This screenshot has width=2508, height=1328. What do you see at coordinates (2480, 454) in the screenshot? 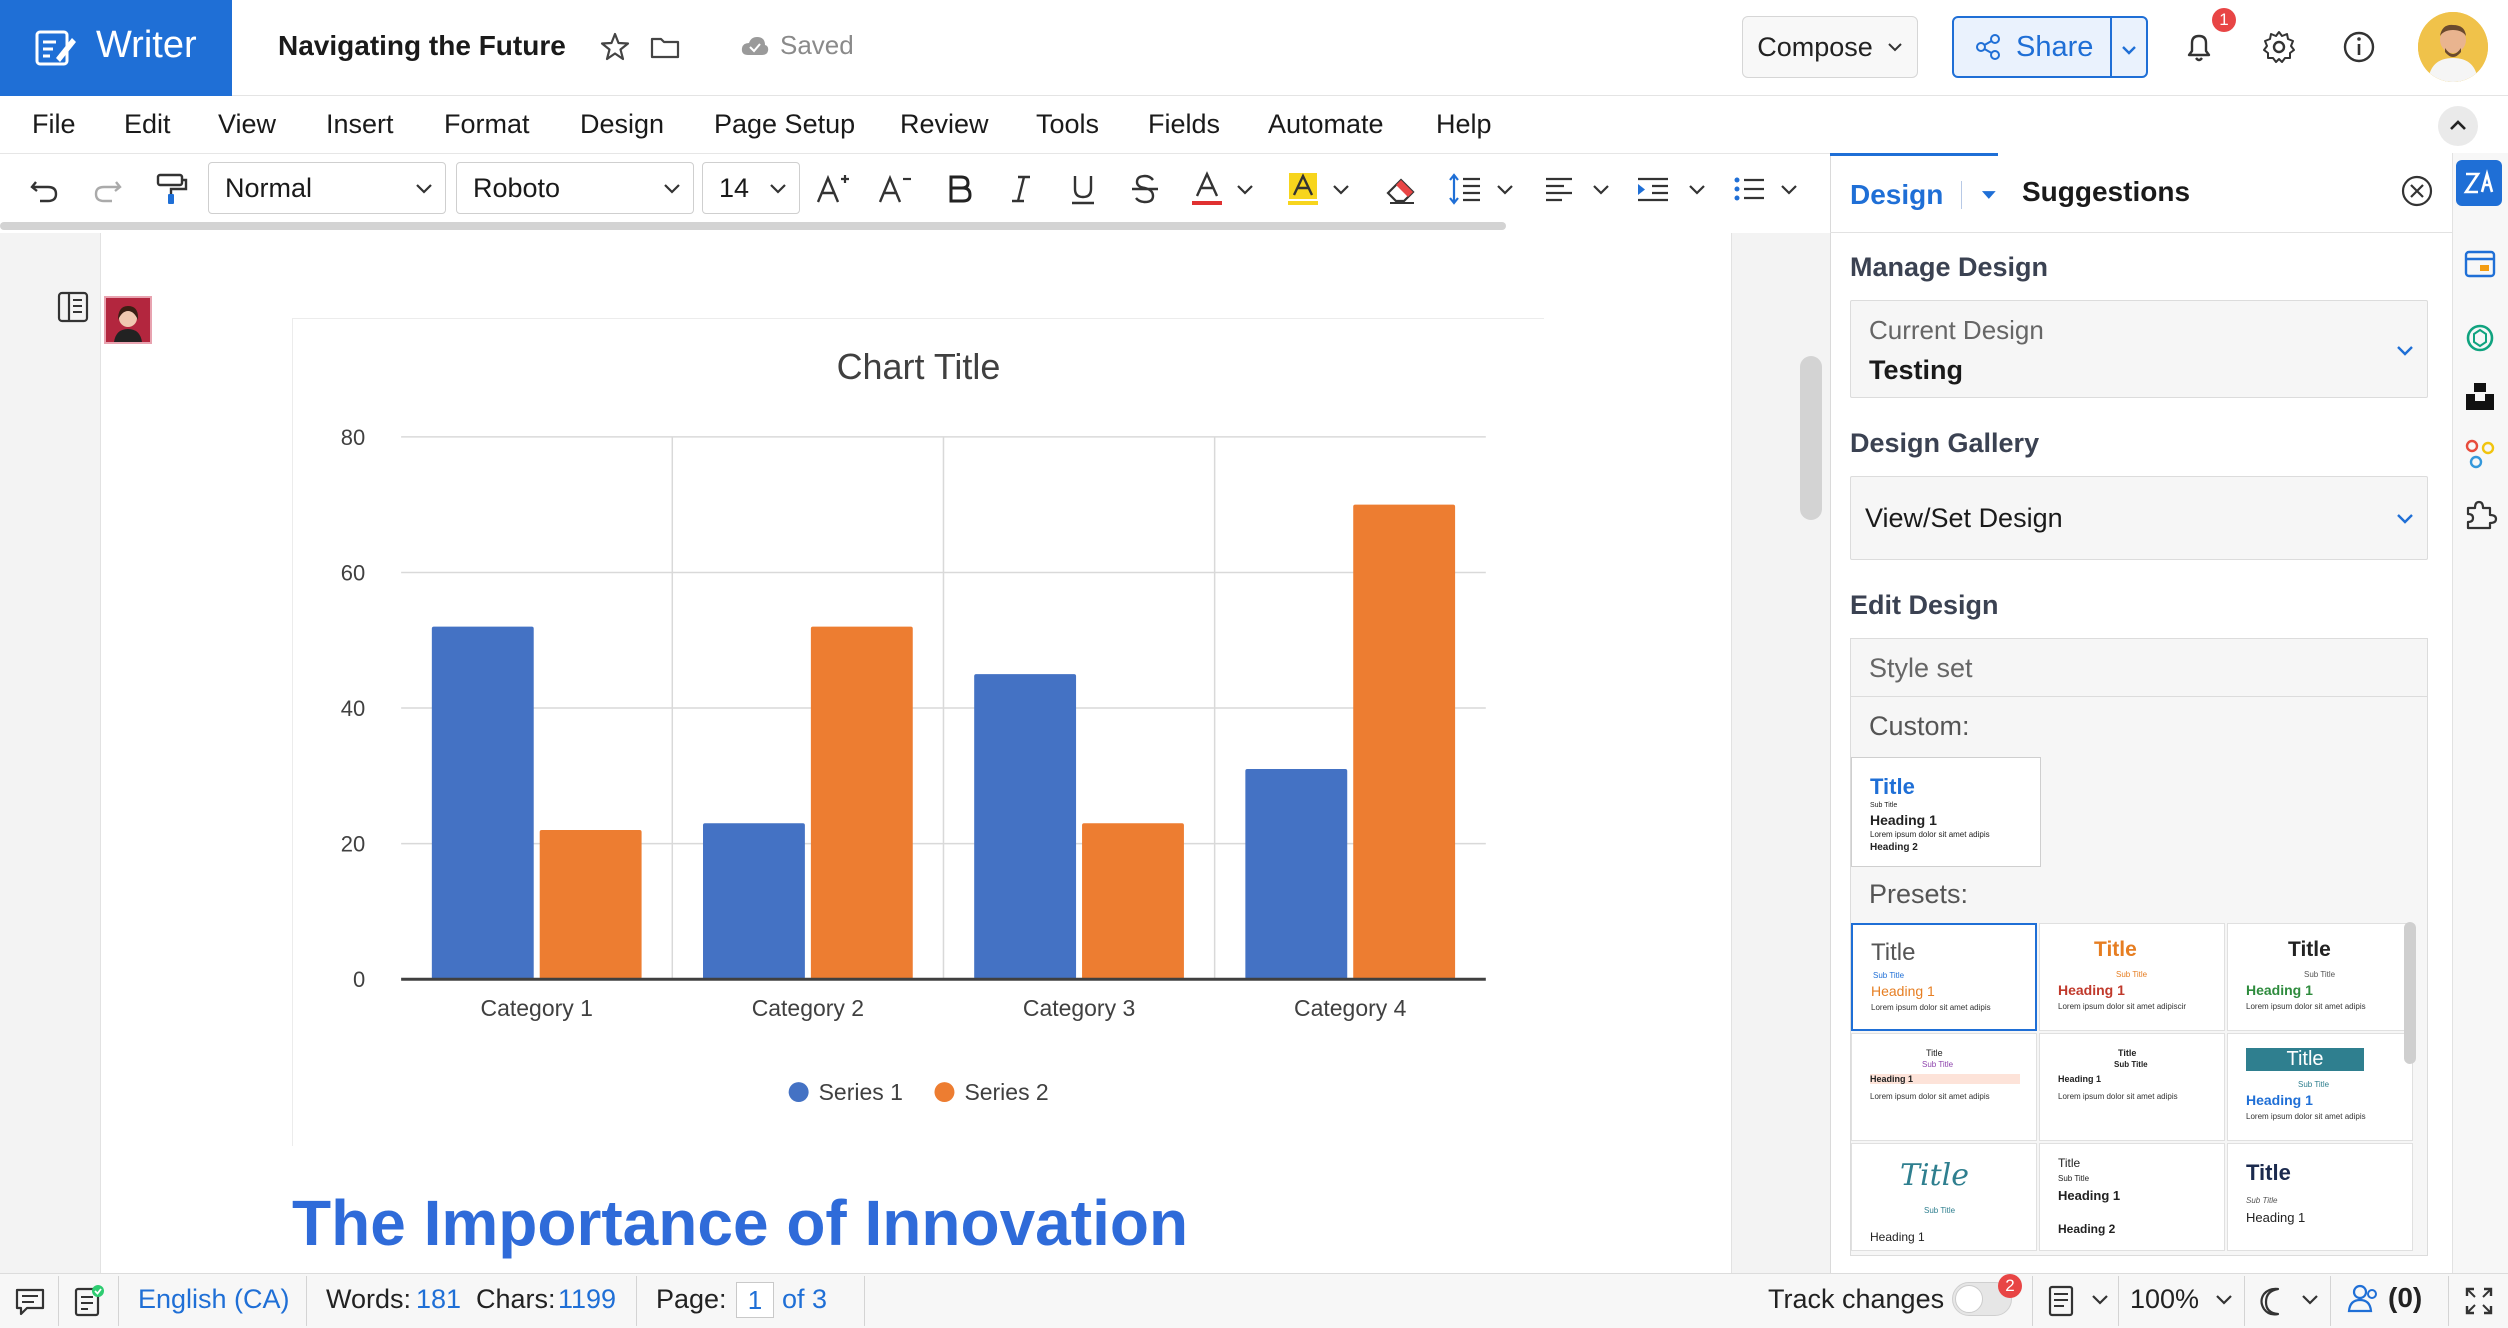
I see `integrations-icon` at bounding box center [2480, 454].